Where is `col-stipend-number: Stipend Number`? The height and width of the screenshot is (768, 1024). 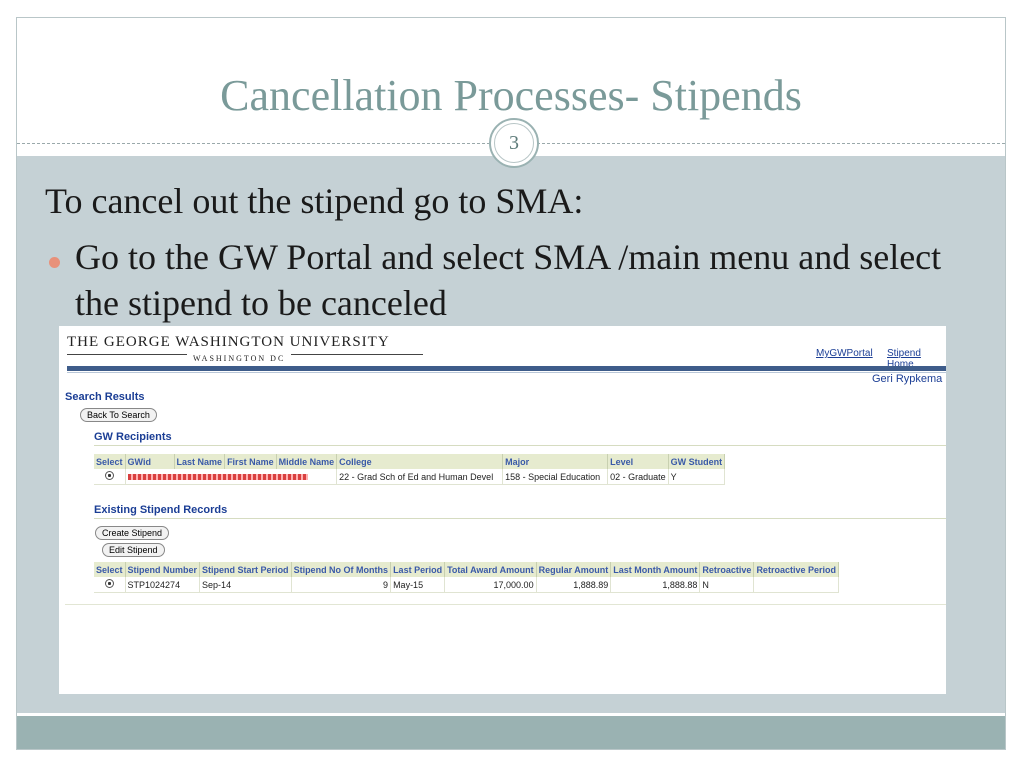
col-stipend-number: Stipend Number is located at coordinates (163, 569).